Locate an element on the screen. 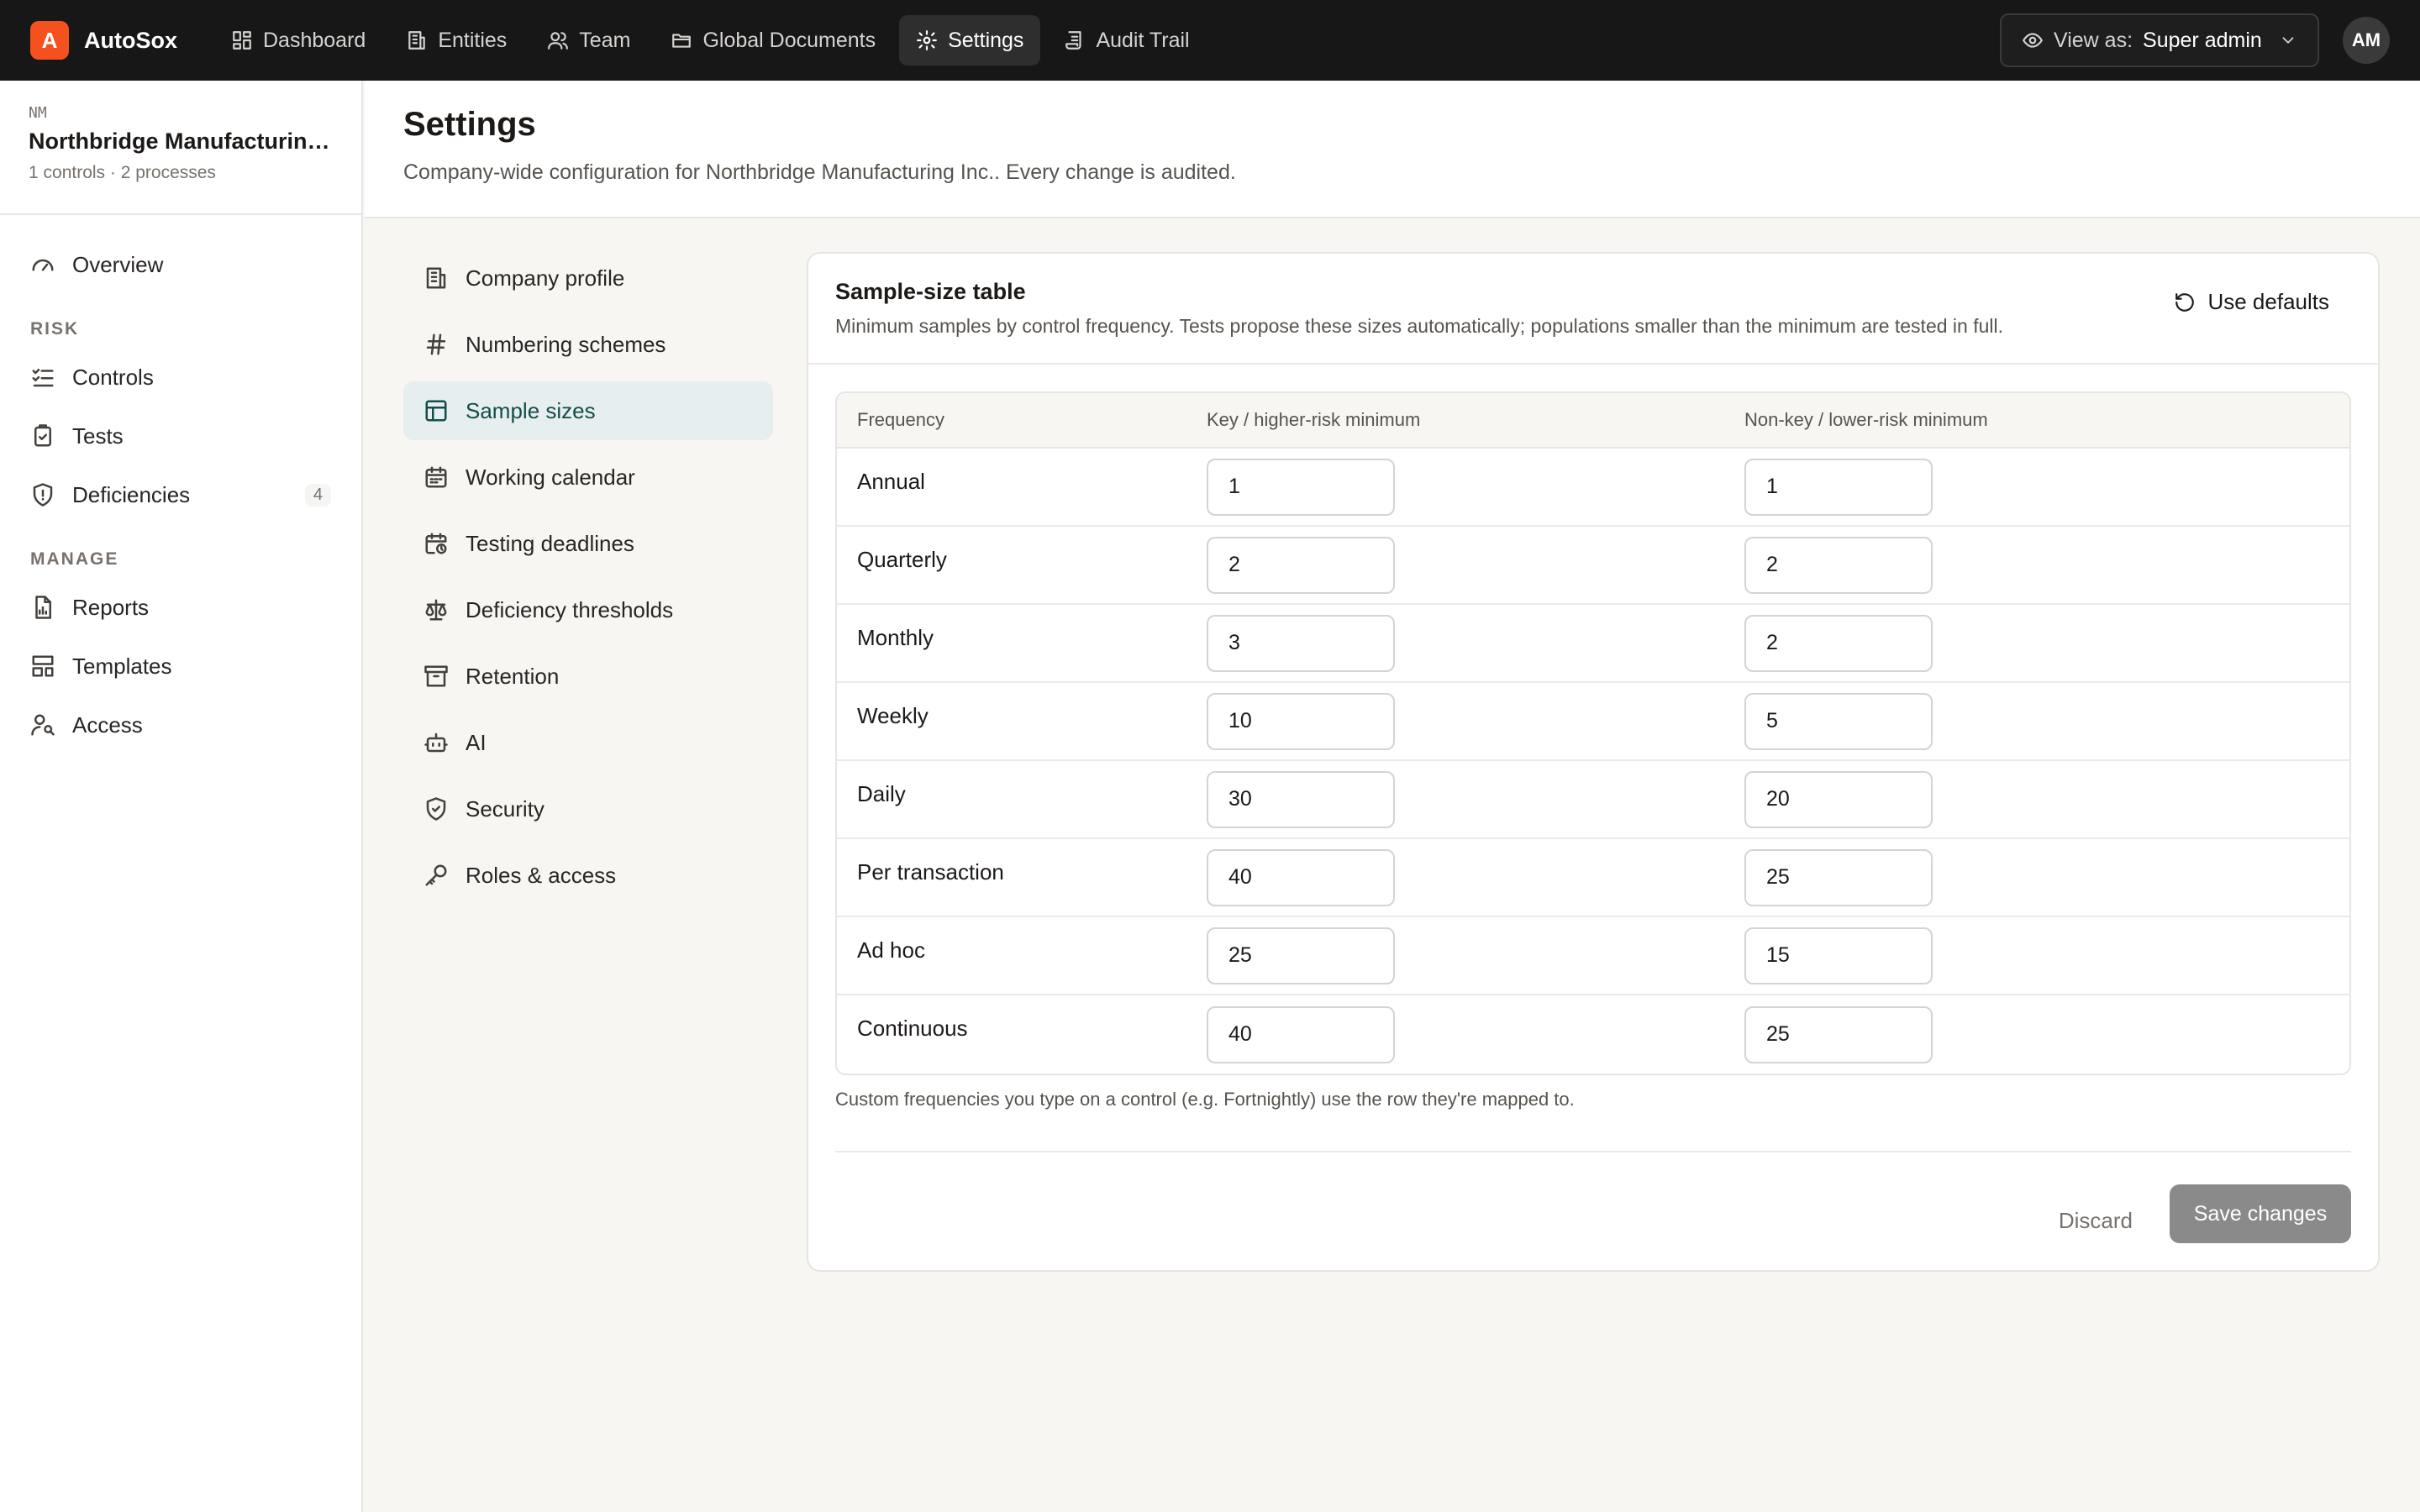  nav-team-label: Team is located at coordinates (605, 40).